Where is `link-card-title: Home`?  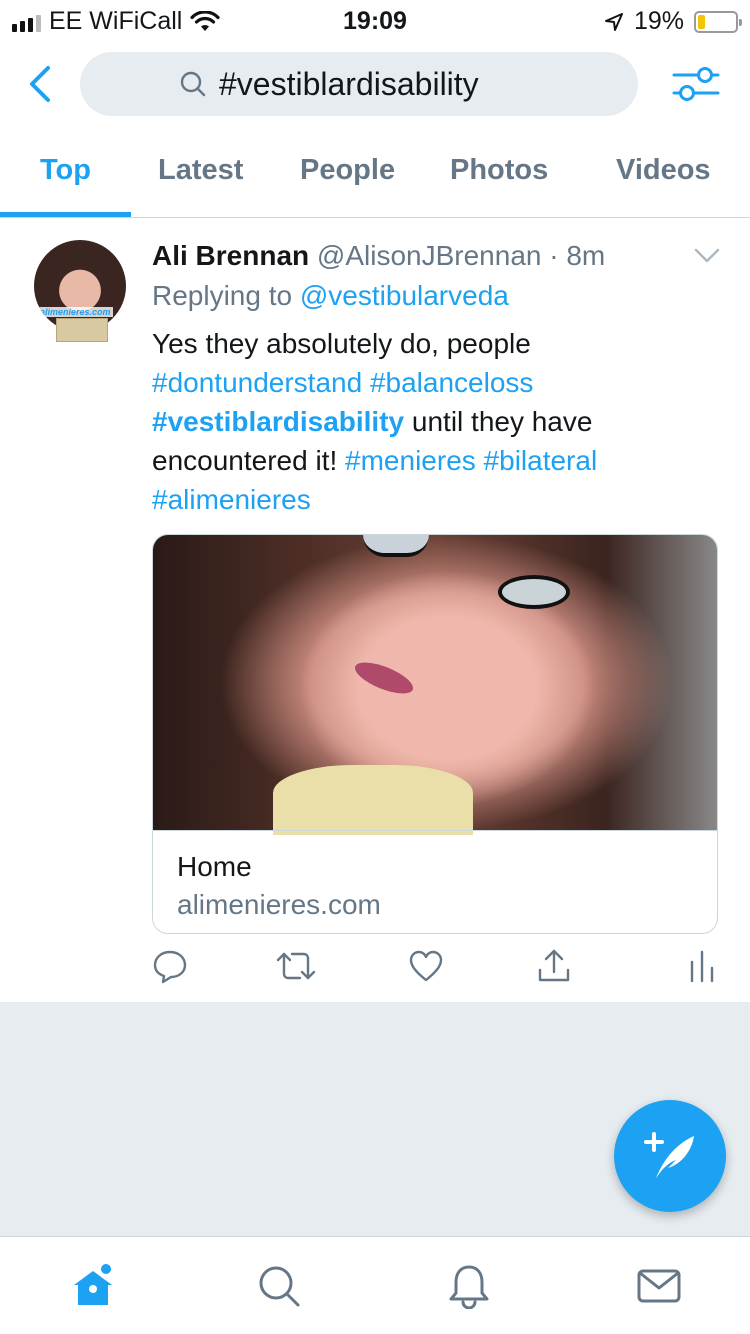 link-card-title: Home is located at coordinates (214, 866).